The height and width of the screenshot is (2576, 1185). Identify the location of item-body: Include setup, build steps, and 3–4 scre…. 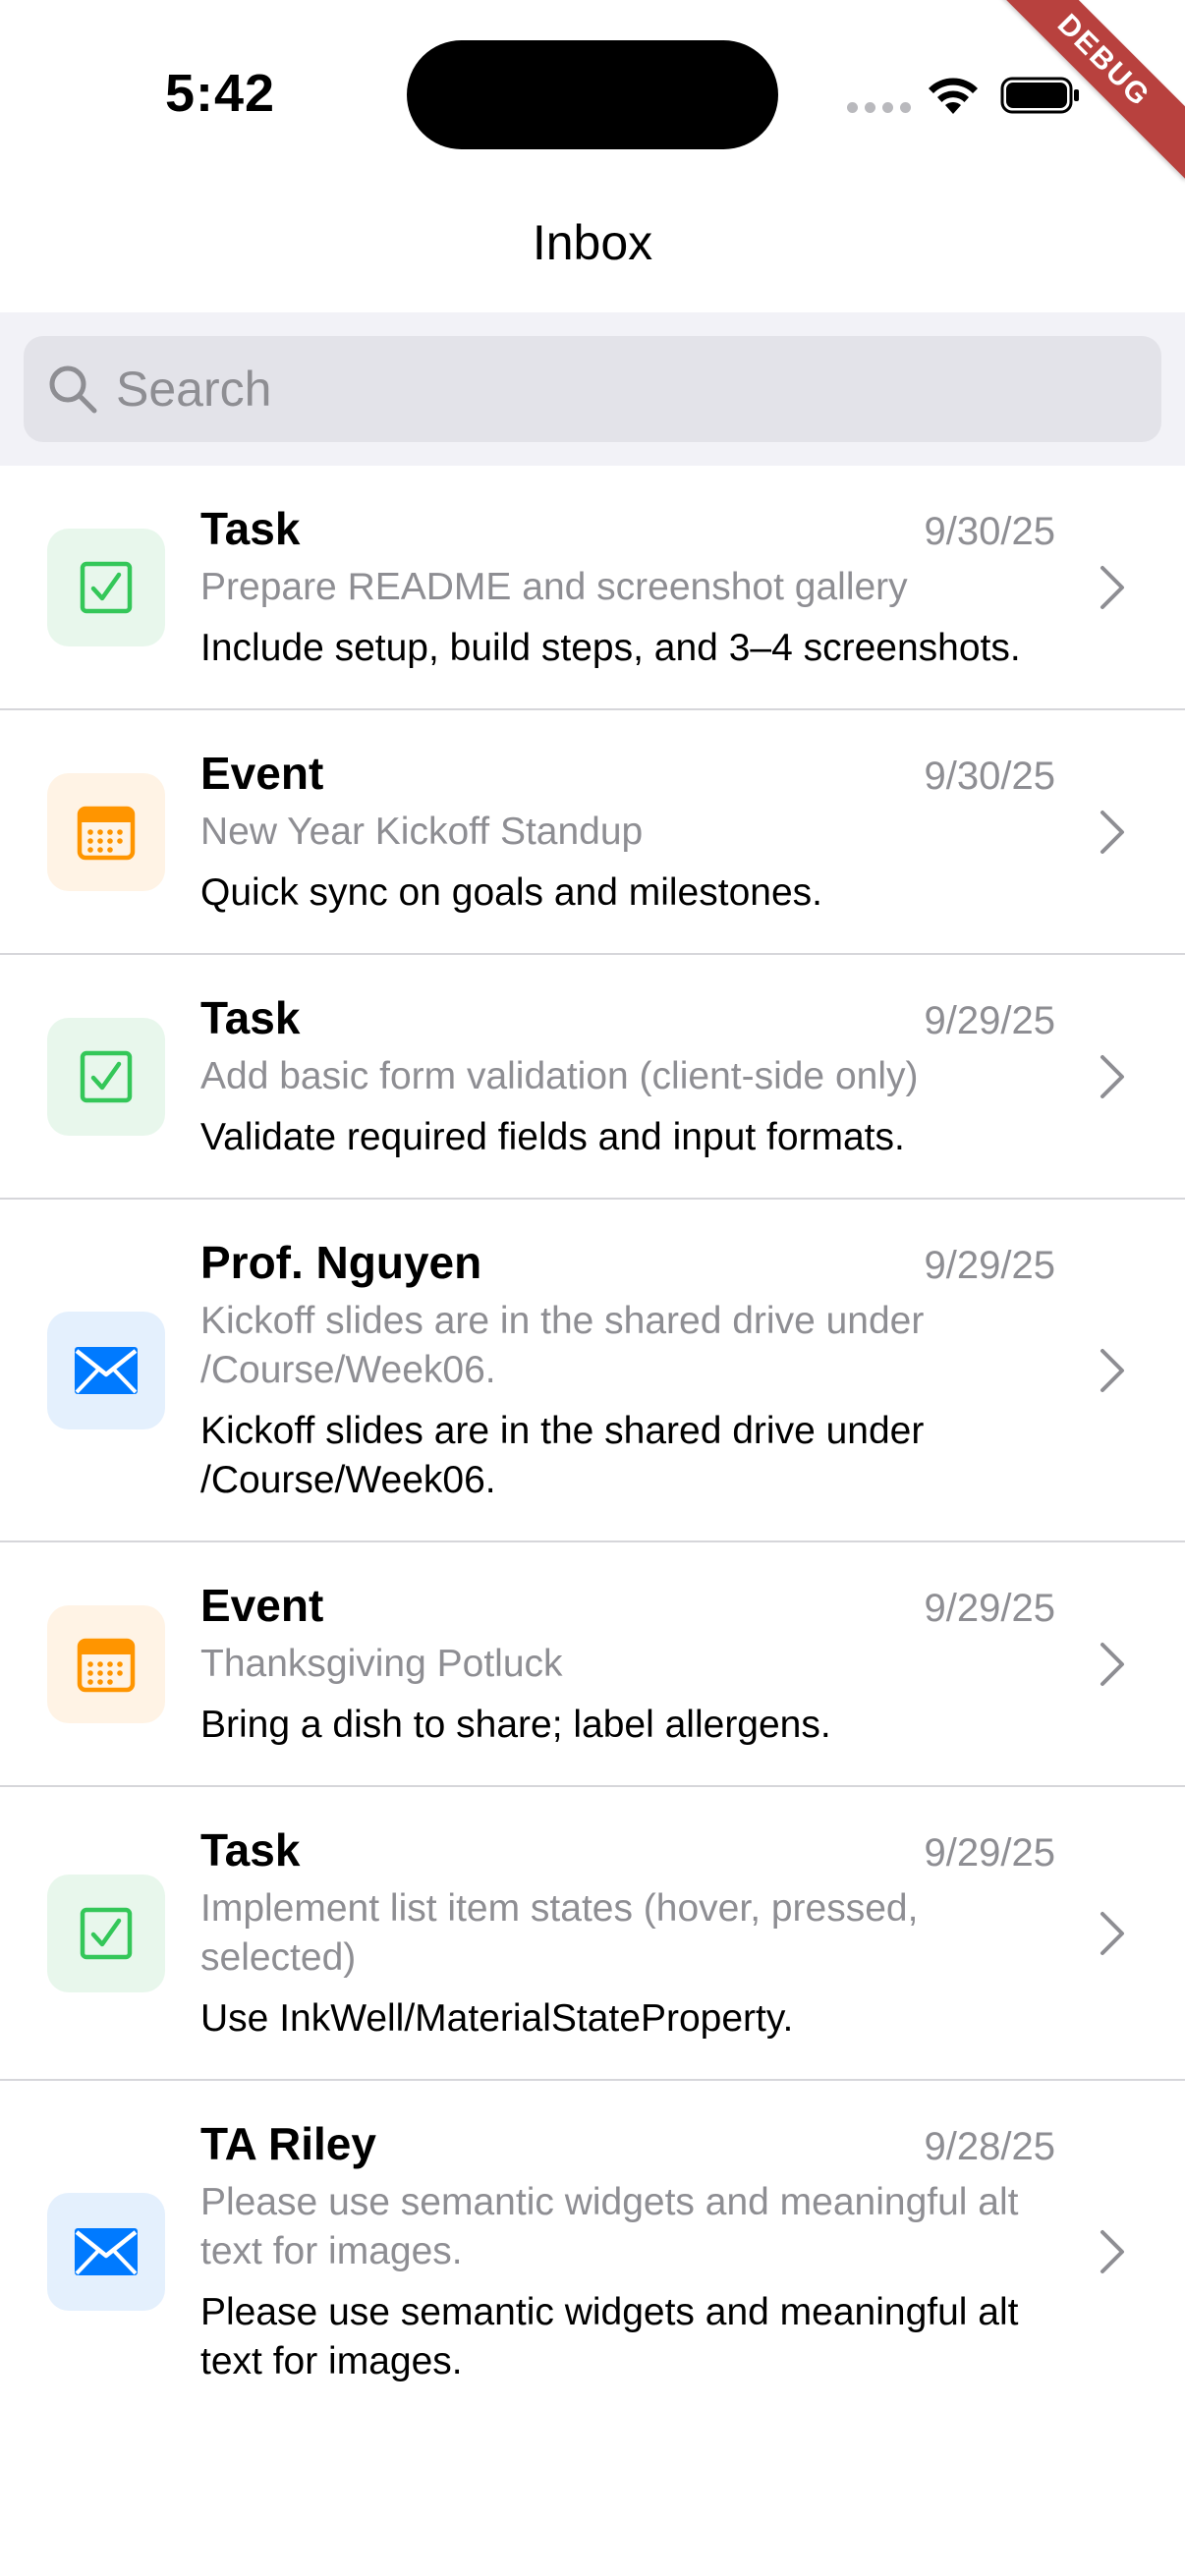
(610, 648).